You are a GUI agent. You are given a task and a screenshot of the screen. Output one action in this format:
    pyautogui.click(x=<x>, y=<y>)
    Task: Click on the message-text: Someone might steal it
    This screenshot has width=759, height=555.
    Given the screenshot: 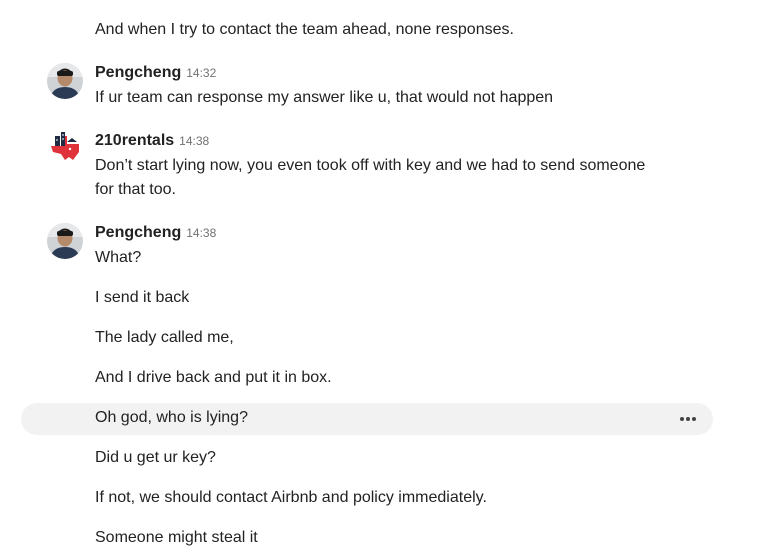 What is the action you would take?
    pyautogui.click(x=176, y=537)
    